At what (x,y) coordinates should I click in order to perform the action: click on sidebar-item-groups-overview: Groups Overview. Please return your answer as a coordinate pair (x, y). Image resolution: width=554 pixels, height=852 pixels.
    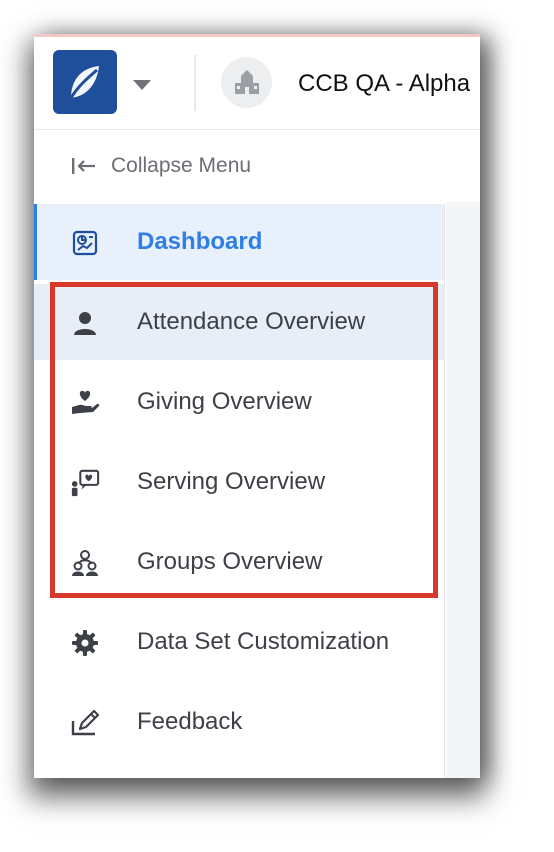
    Looking at the image, I should click on (239, 562).